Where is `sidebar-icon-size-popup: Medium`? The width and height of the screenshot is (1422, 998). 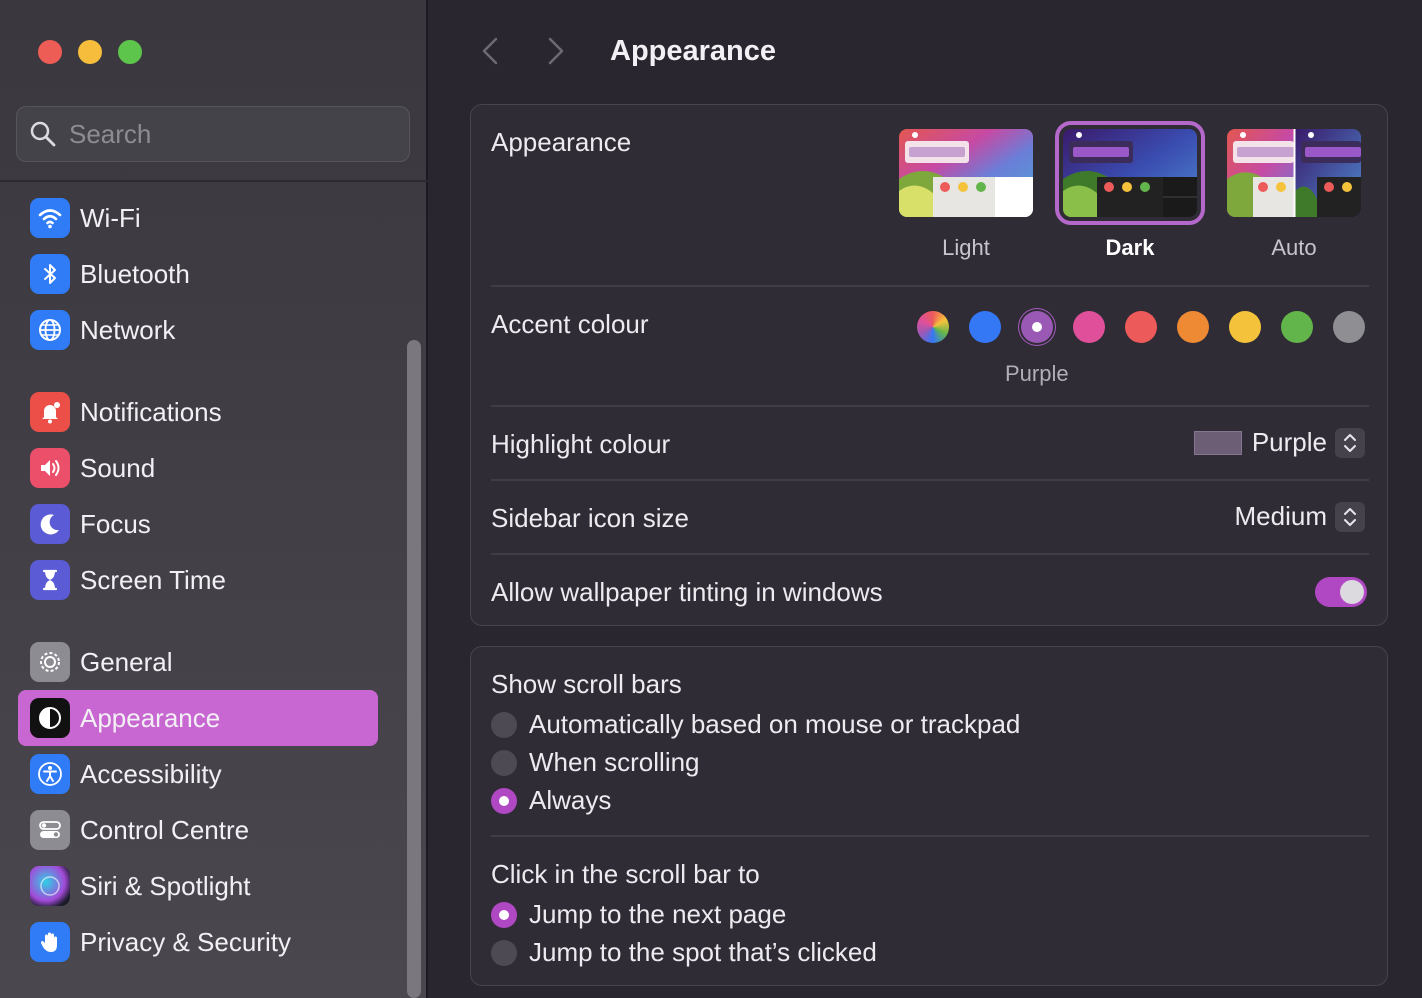
sidebar-icon-size-popup: Medium is located at coordinates (1300, 516).